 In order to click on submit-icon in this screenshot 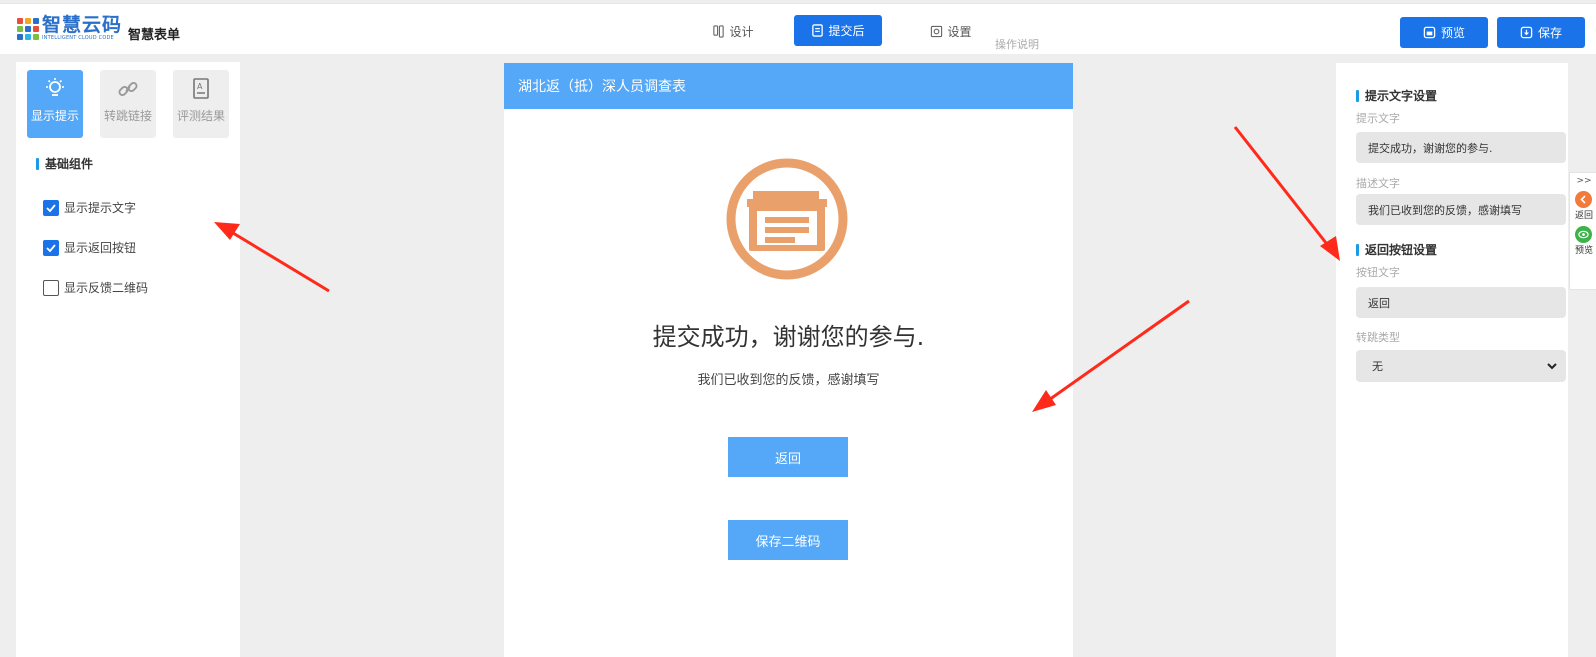, I will do `click(818, 30)`.